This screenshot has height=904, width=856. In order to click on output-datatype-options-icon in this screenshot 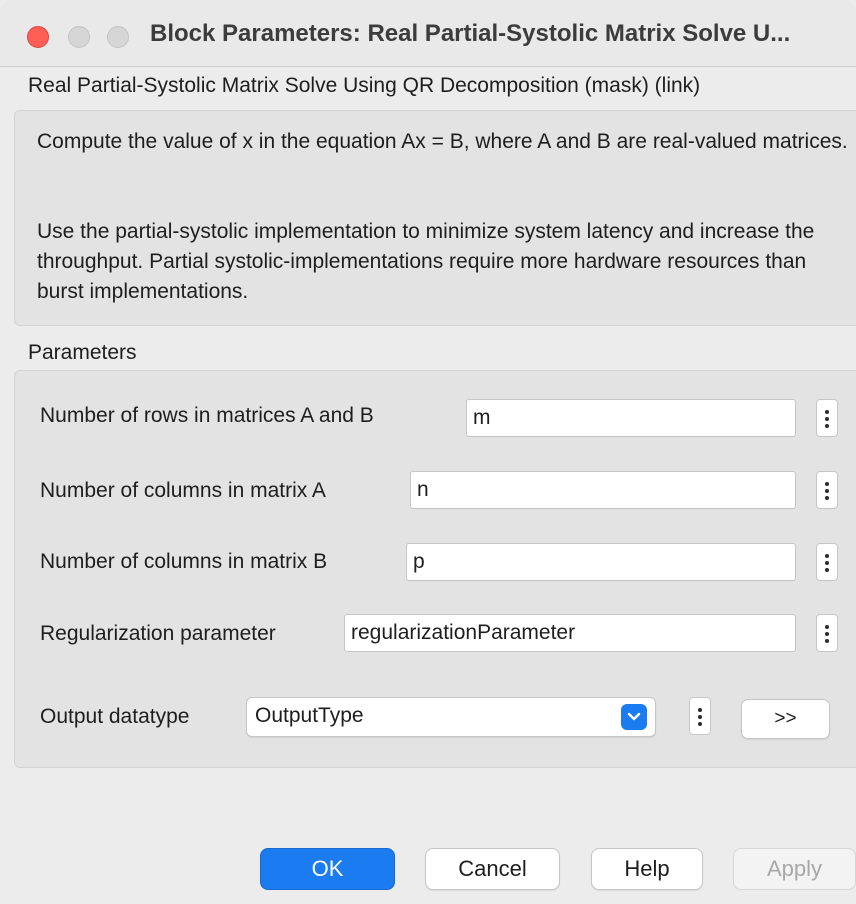, I will do `click(700, 716)`.